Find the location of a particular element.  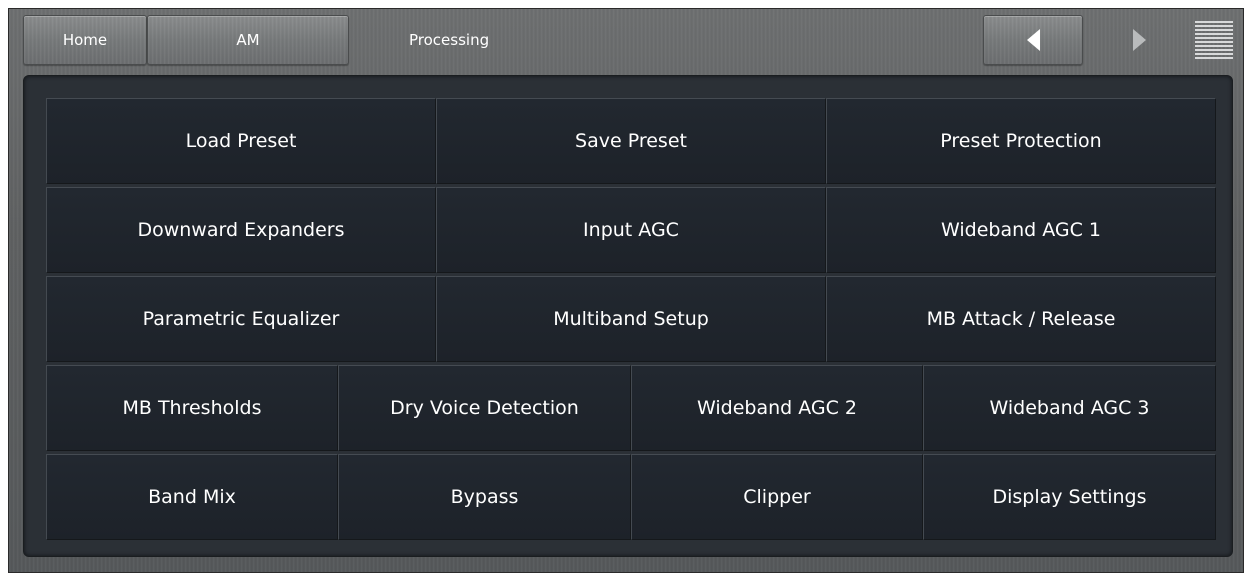

next-page-button is located at coordinates (1139, 40).